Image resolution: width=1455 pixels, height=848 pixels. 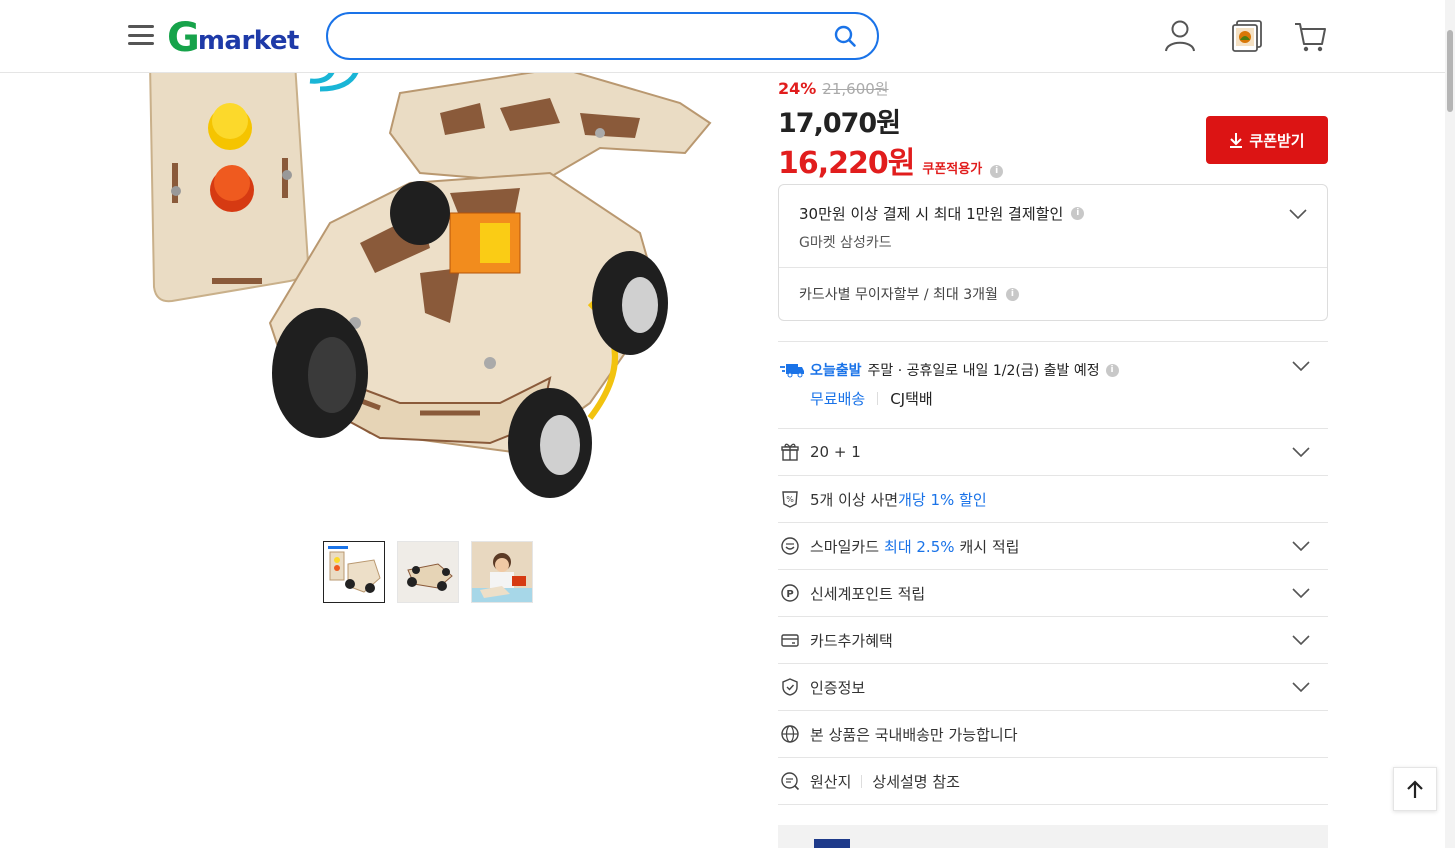 I want to click on benefit-label: 인증정보, so click(x=838, y=687).